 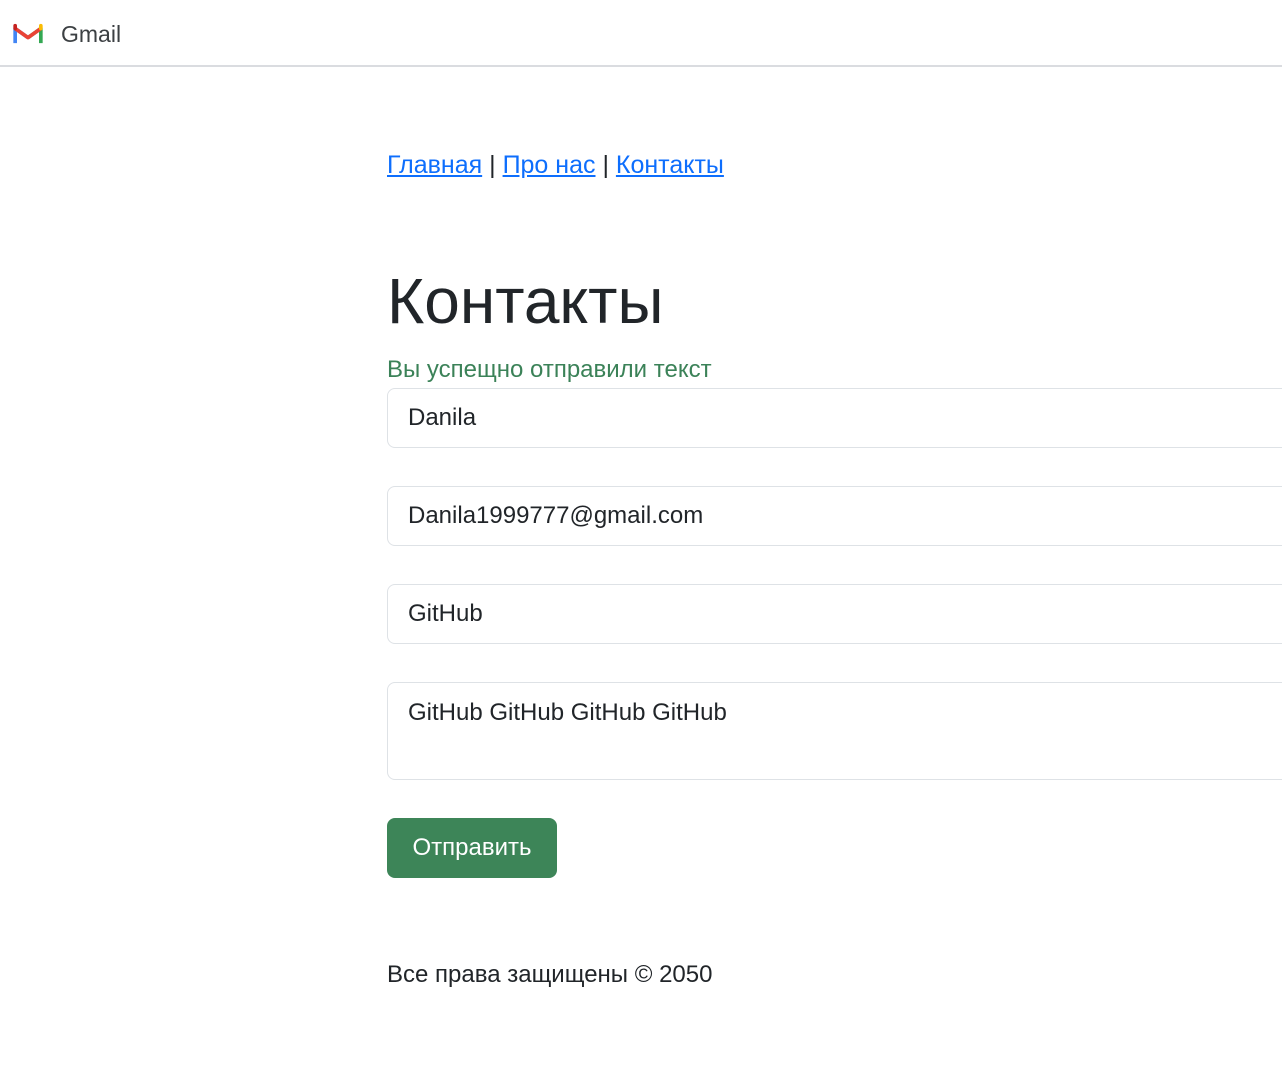 What do you see at coordinates (549, 369) in the screenshot?
I see `success-message: Вы успещно отправили текст` at bounding box center [549, 369].